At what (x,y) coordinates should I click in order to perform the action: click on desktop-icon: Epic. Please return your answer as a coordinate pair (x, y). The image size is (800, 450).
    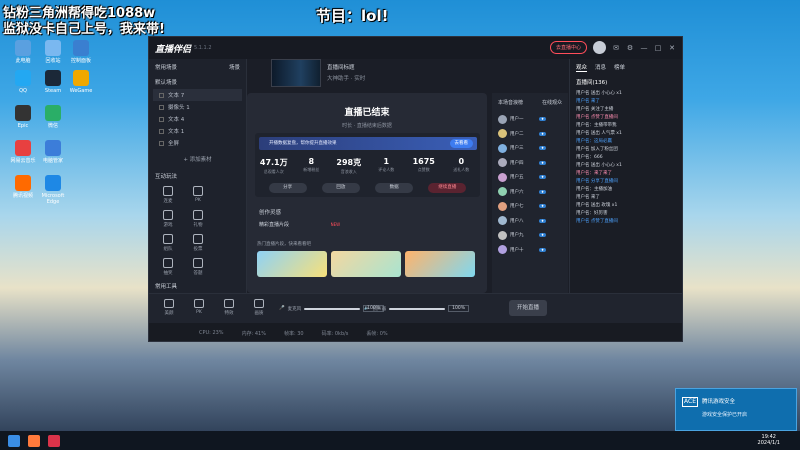
    Looking at the image, I should click on (23, 117).